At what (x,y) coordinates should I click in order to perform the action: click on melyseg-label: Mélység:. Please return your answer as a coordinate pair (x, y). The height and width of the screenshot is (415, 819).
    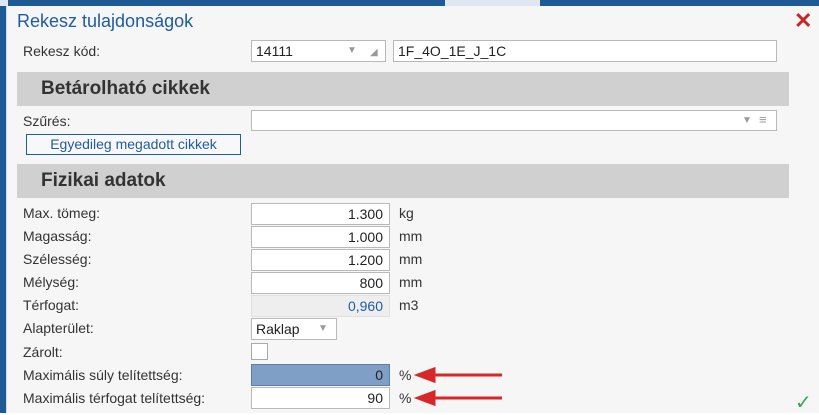
    Looking at the image, I should click on (51, 282).